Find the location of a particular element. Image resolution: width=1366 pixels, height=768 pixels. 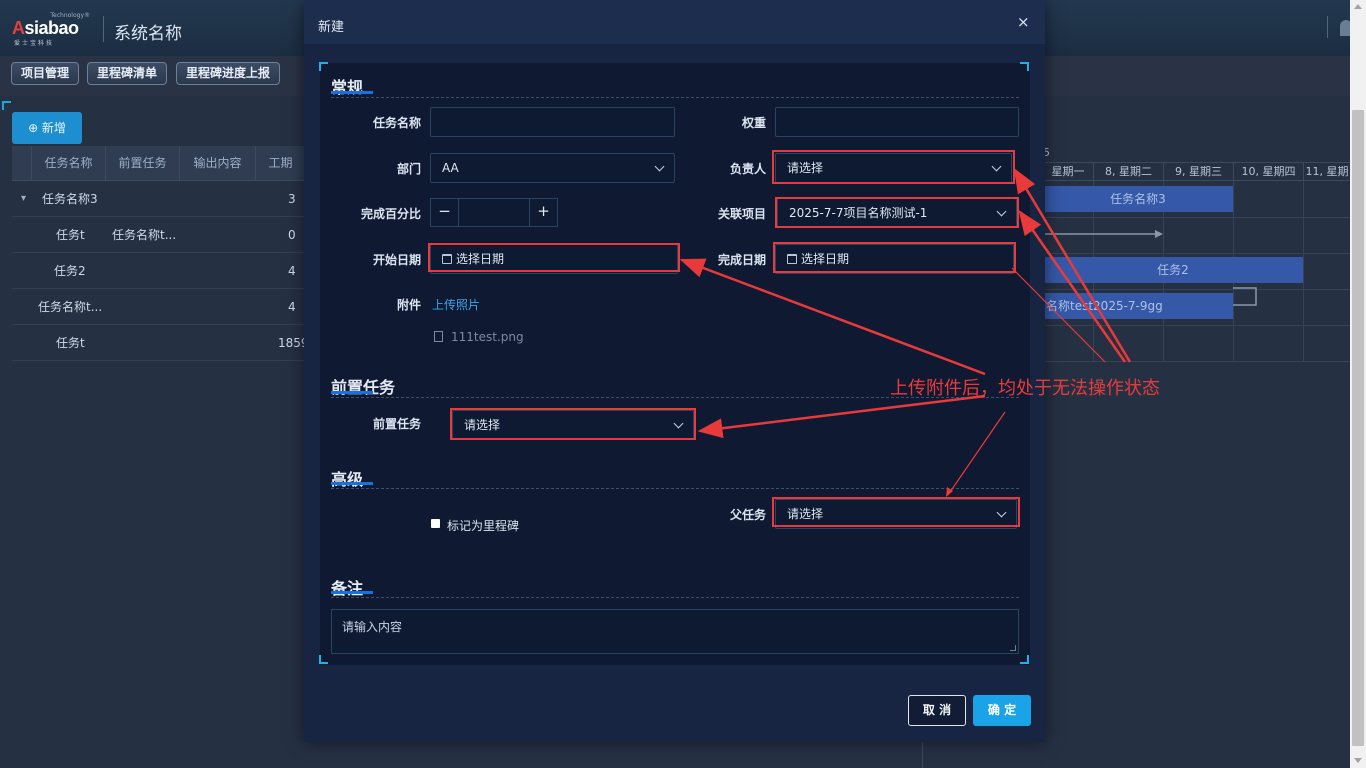

close-icon: × is located at coordinates (1023, 22).